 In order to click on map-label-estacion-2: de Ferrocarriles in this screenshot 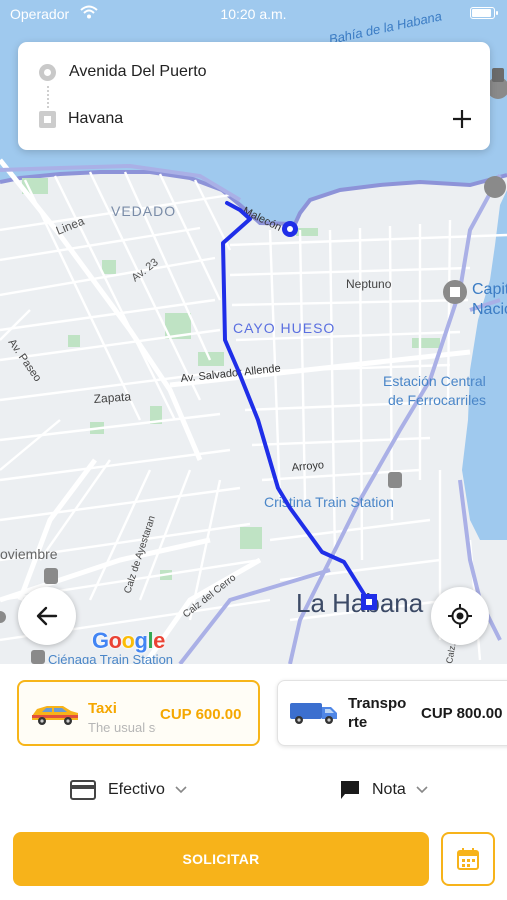, I will do `click(437, 400)`.